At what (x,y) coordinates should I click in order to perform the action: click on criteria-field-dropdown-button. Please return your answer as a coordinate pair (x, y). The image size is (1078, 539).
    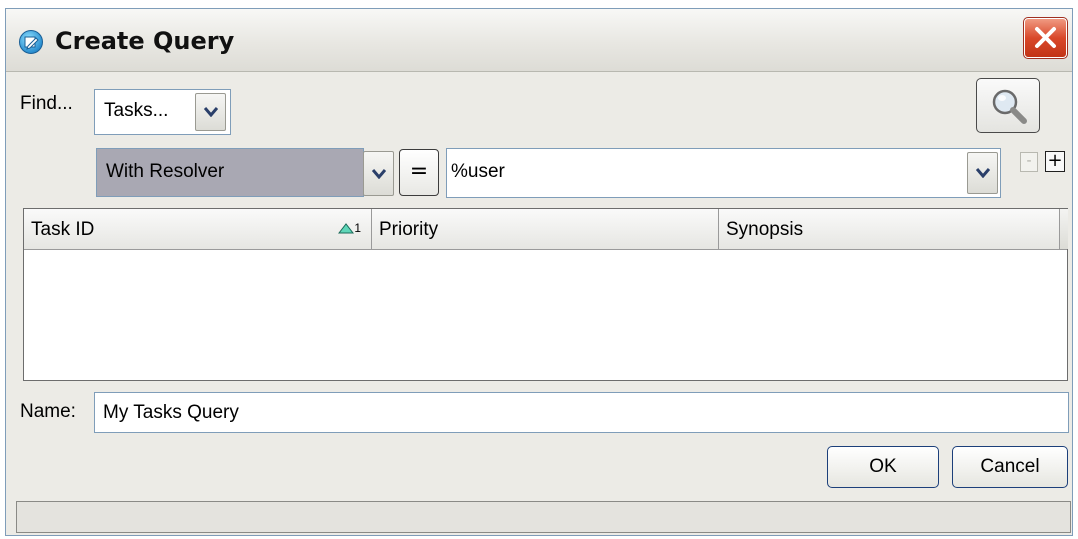
    Looking at the image, I should click on (378, 173).